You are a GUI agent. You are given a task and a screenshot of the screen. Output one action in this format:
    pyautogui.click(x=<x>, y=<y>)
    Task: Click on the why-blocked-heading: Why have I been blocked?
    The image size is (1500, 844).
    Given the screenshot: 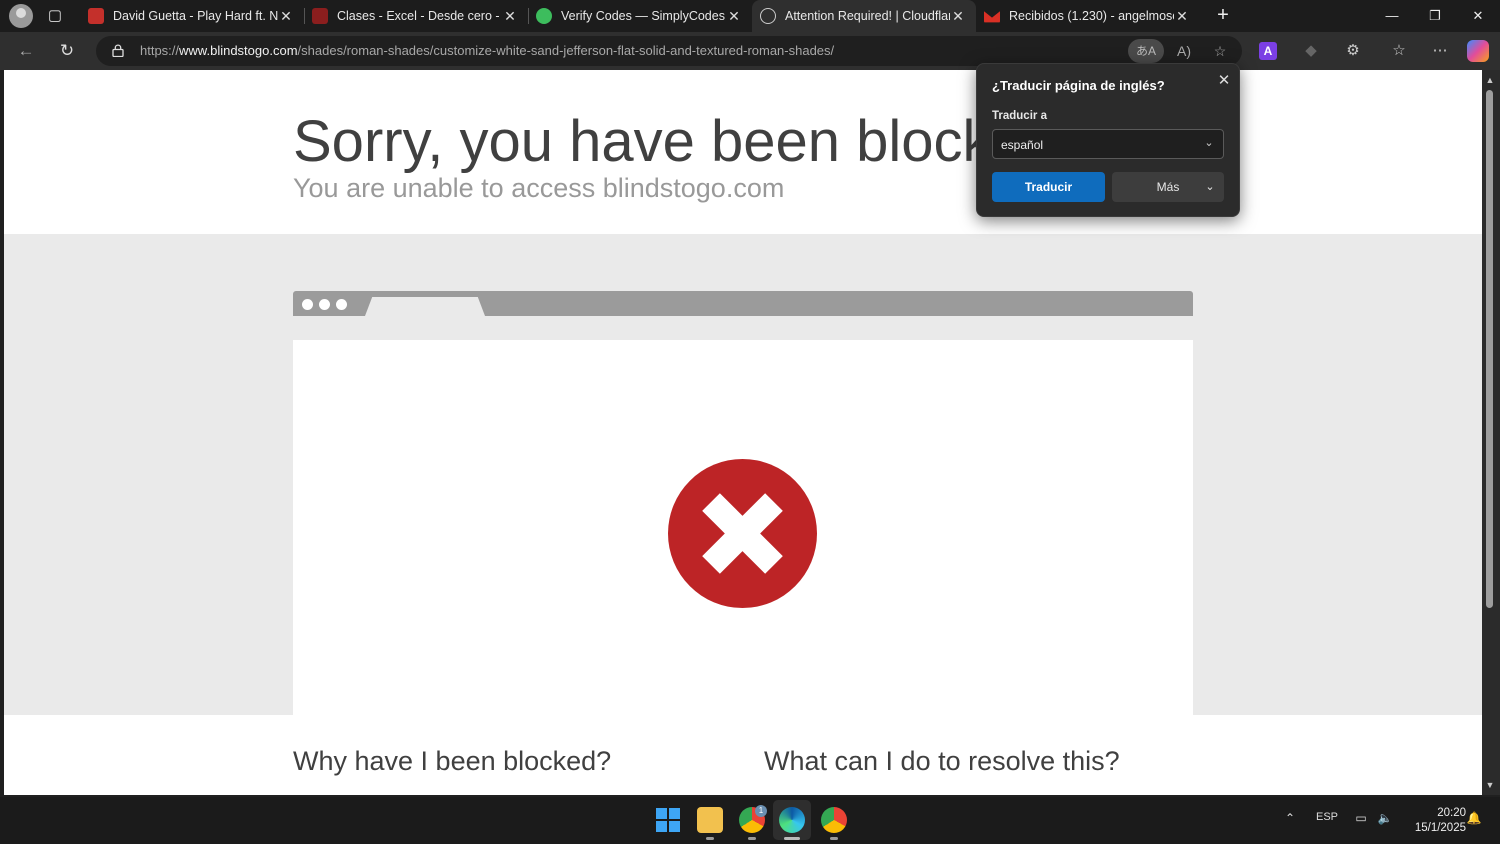 What is the action you would take?
    pyautogui.click(x=452, y=761)
    